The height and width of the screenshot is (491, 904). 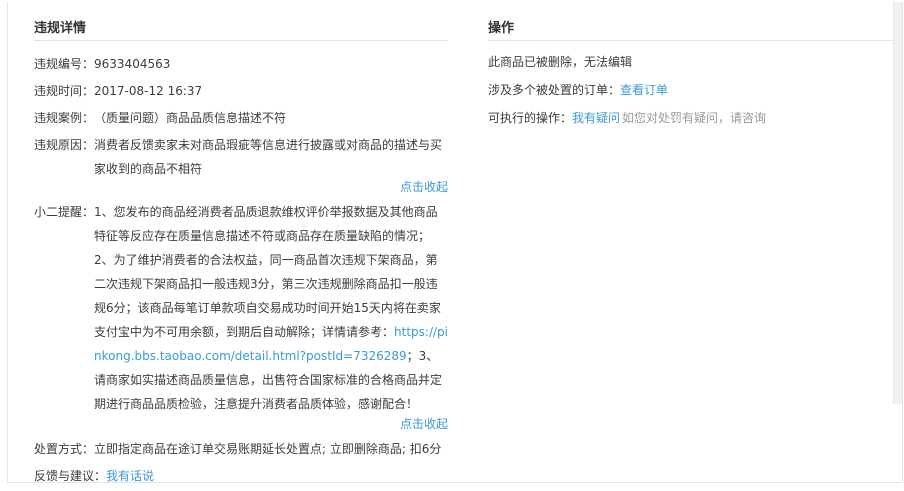 I want to click on violation-time-label: 违规时间：, so click(x=64, y=91).